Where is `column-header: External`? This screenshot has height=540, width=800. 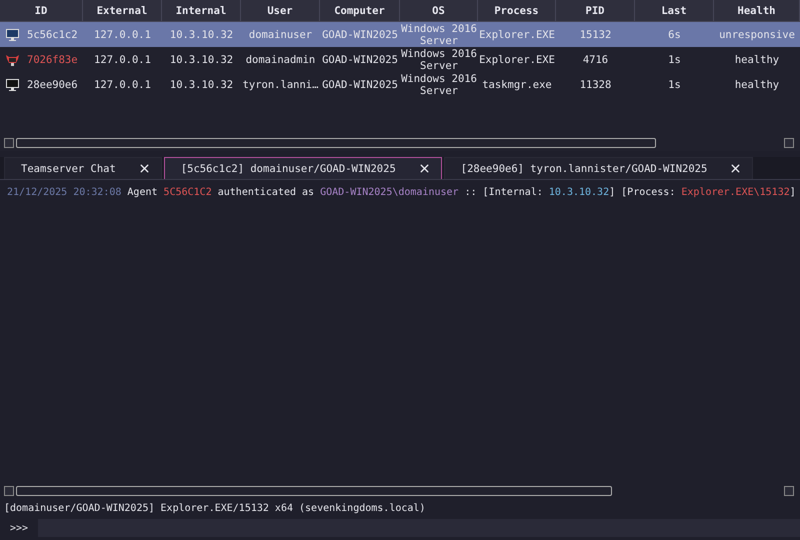 column-header: External is located at coordinates (122, 11).